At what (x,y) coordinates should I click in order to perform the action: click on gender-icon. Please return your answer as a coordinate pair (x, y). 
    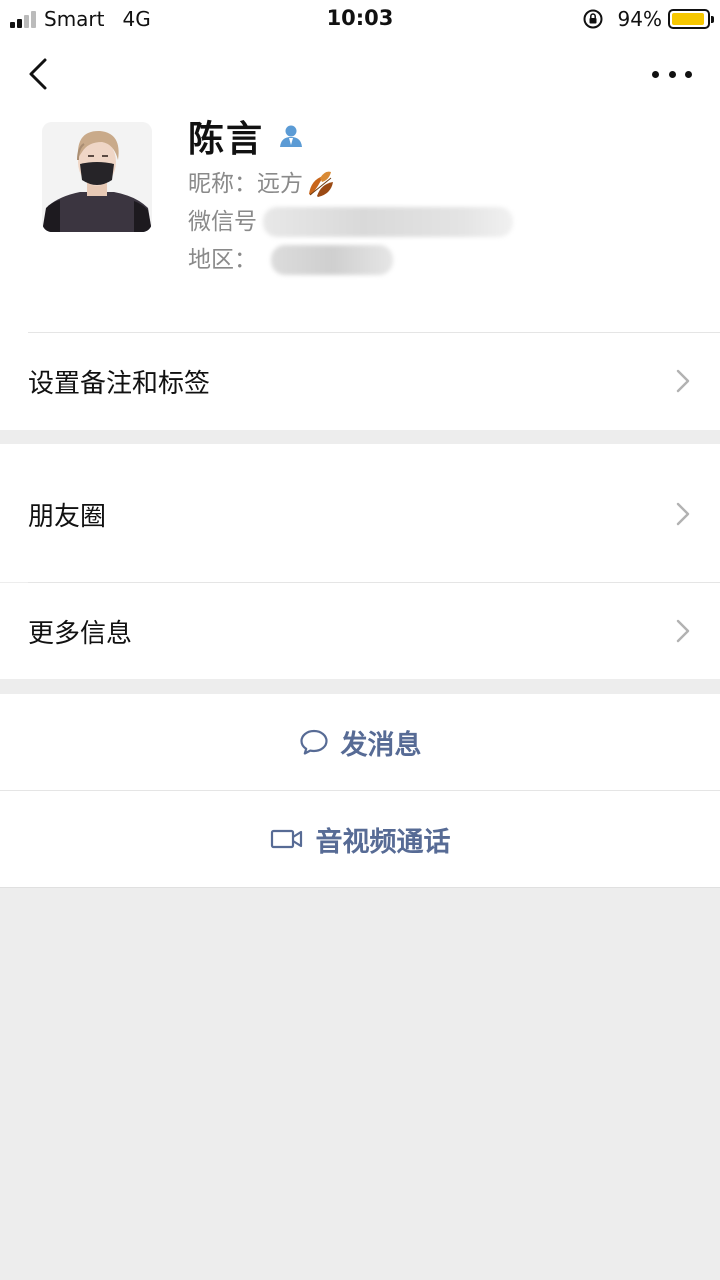
    Looking at the image, I should click on (291, 136).